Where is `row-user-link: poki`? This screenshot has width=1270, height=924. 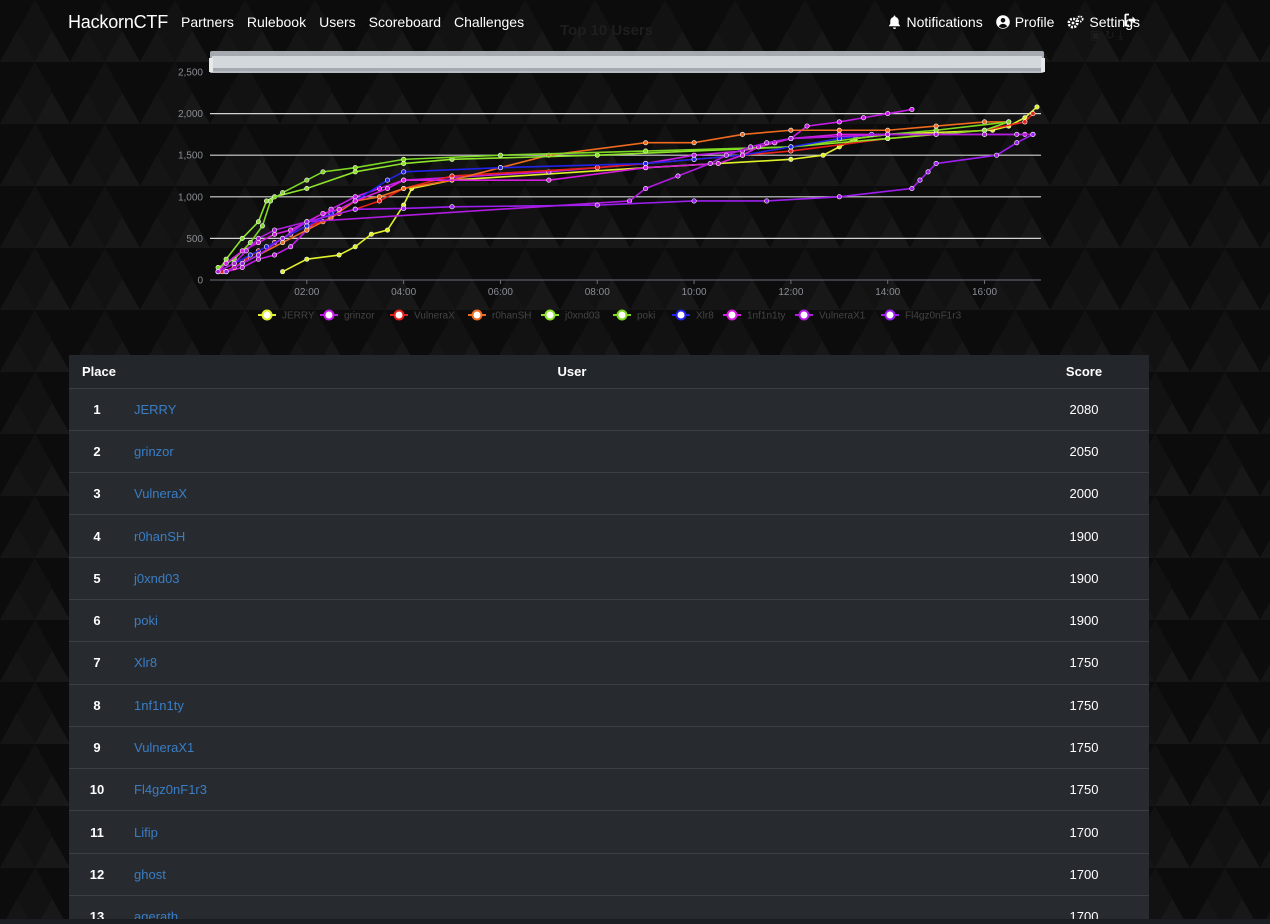
row-user-link: poki is located at coordinates (146, 620).